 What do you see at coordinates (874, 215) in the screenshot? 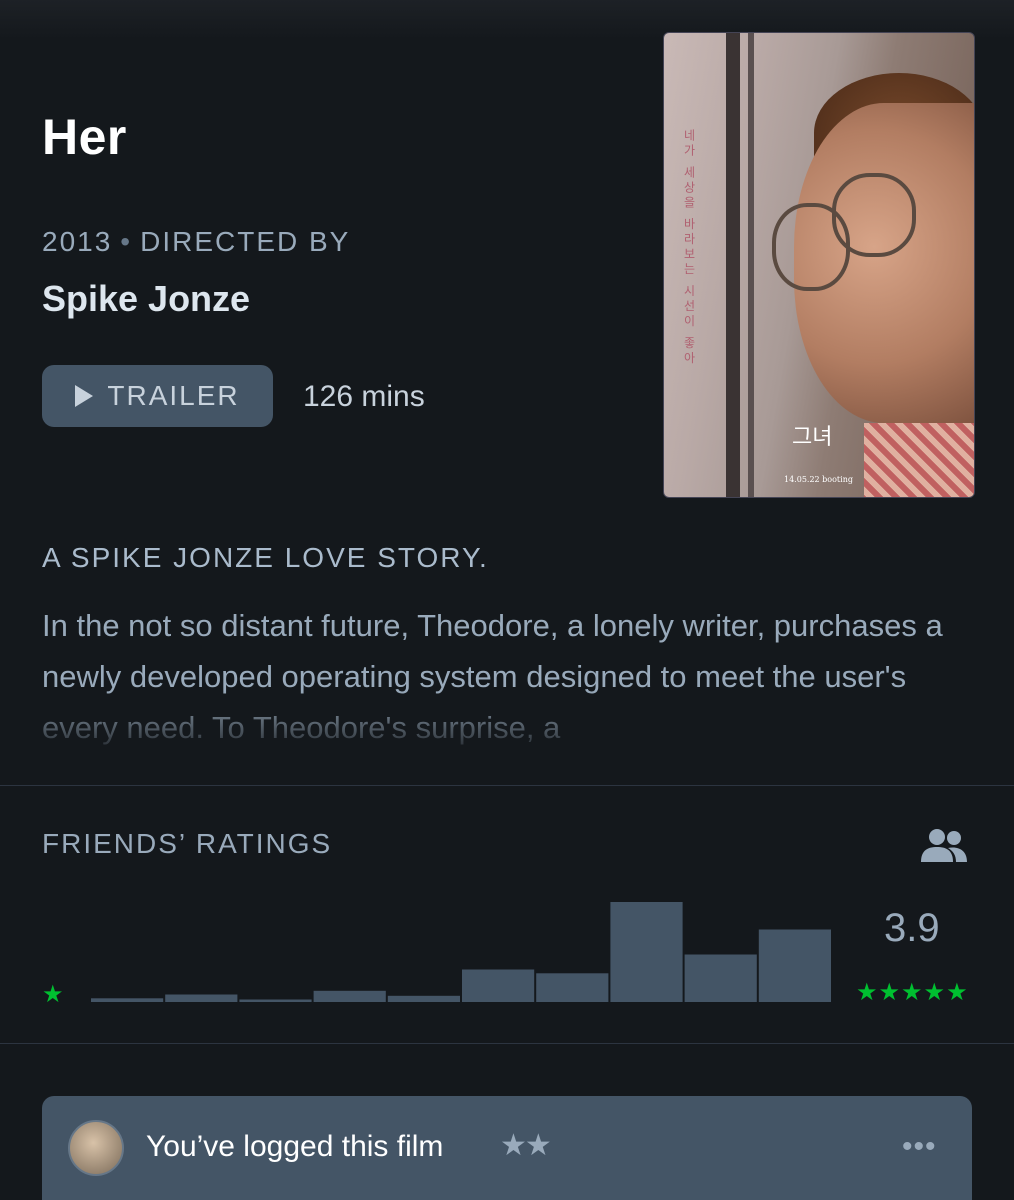
I see `poster-glasses-right` at bounding box center [874, 215].